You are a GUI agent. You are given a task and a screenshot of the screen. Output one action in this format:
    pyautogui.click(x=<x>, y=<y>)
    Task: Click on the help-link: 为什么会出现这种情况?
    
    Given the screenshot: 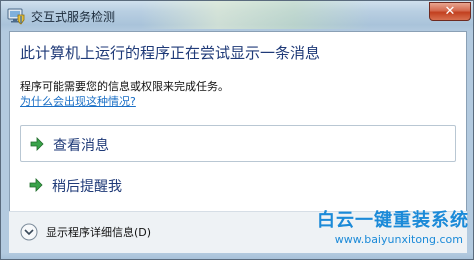 What is the action you would take?
    pyautogui.click(x=78, y=101)
    